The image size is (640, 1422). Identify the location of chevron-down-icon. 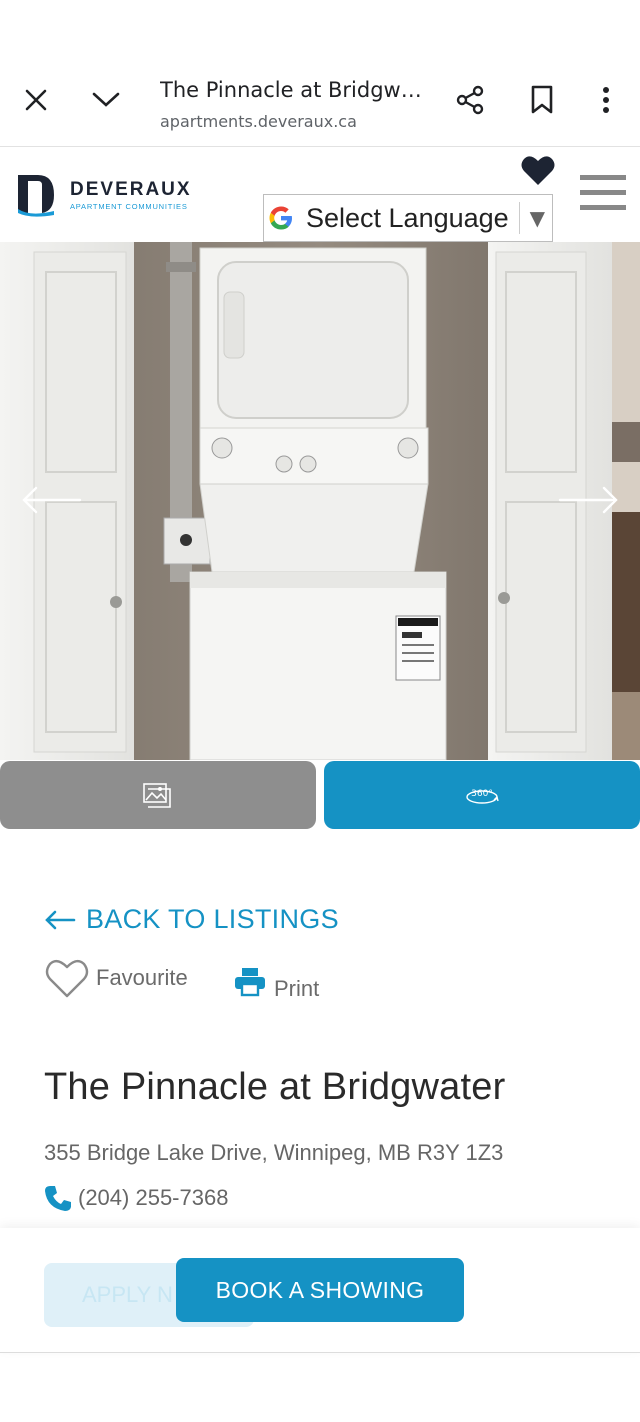
(106, 100).